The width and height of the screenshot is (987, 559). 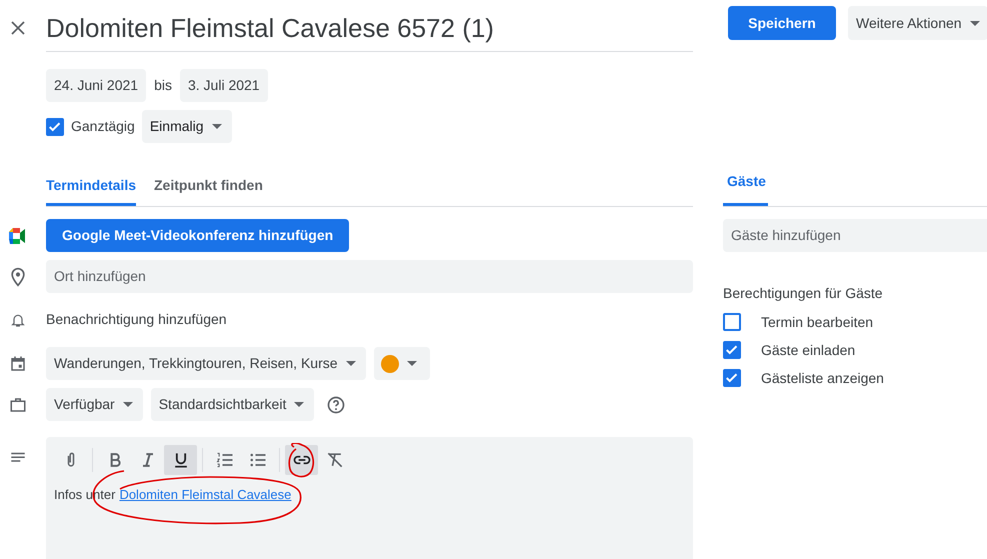 What do you see at coordinates (808, 350) in the screenshot?
I see `checkbox-label: Gäste einladen` at bounding box center [808, 350].